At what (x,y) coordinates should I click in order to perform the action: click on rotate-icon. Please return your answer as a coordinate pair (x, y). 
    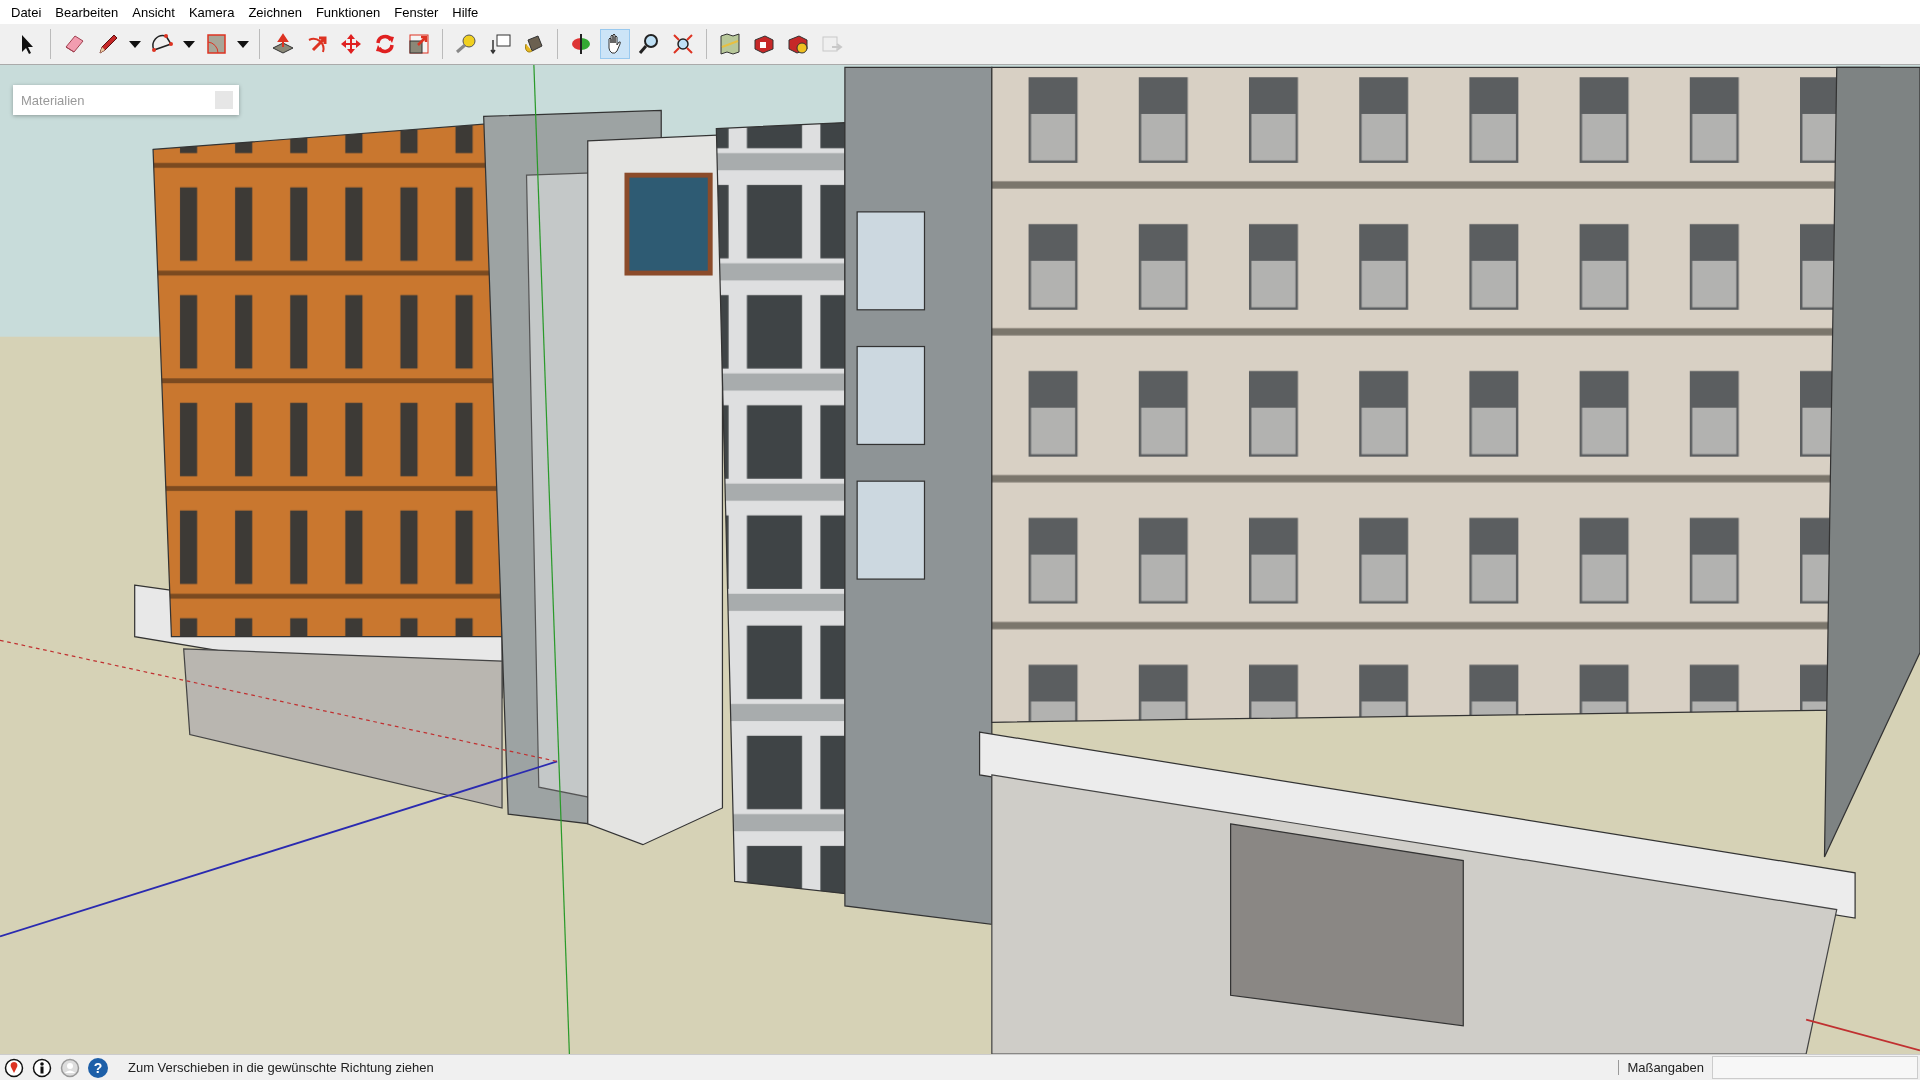
    Looking at the image, I should click on (385, 44).